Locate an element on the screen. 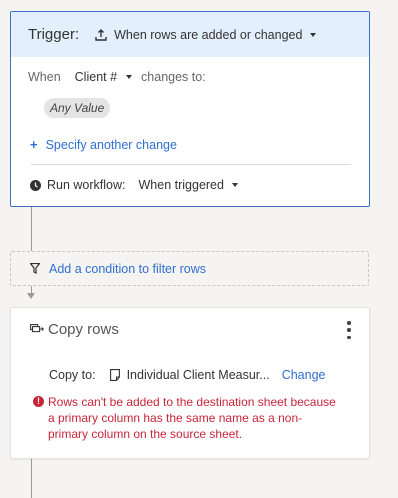 This screenshot has height=498, width=398. run-workflow-select-label: When triggered is located at coordinates (181, 185).